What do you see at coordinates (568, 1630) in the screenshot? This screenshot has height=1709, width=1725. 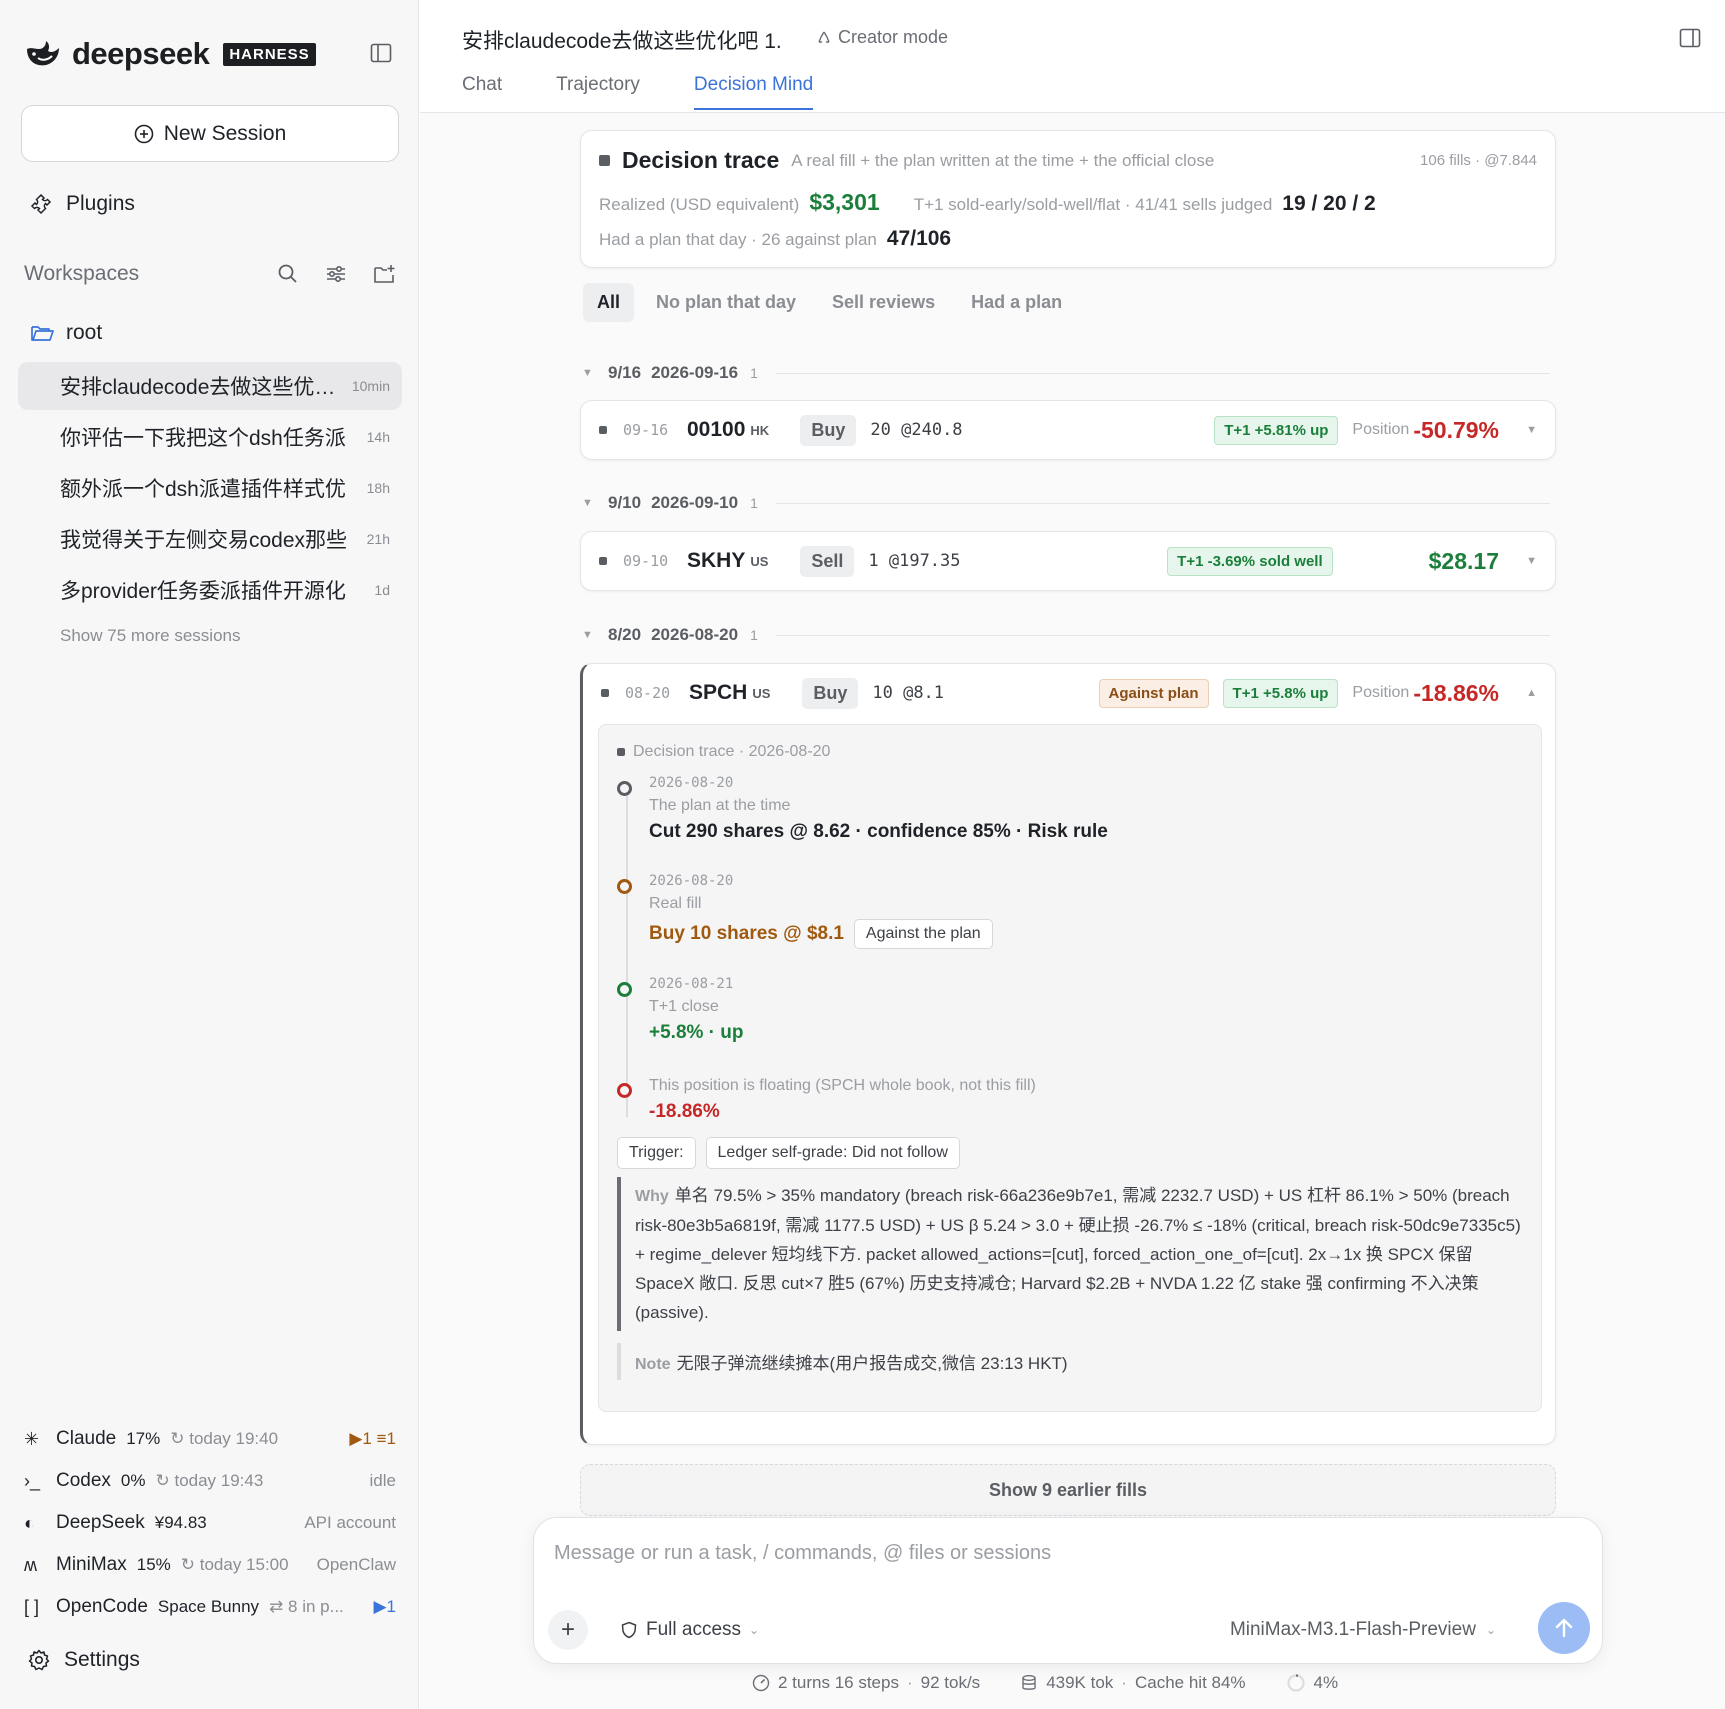 I see `attach-plus-button: +` at bounding box center [568, 1630].